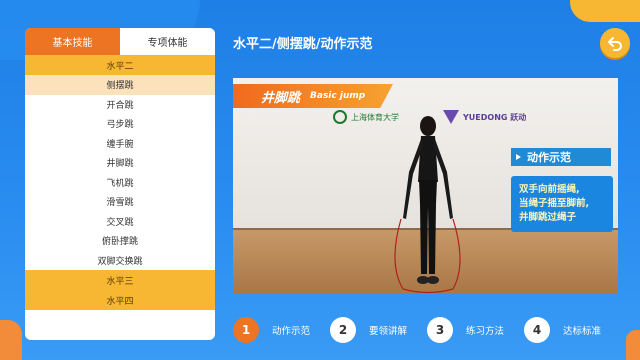 The width and height of the screenshot is (640, 360). What do you see at coordinates (281, 98) in the screenshot?
I see `banner-title: 井脚跳` at bounding box center [281, 98].